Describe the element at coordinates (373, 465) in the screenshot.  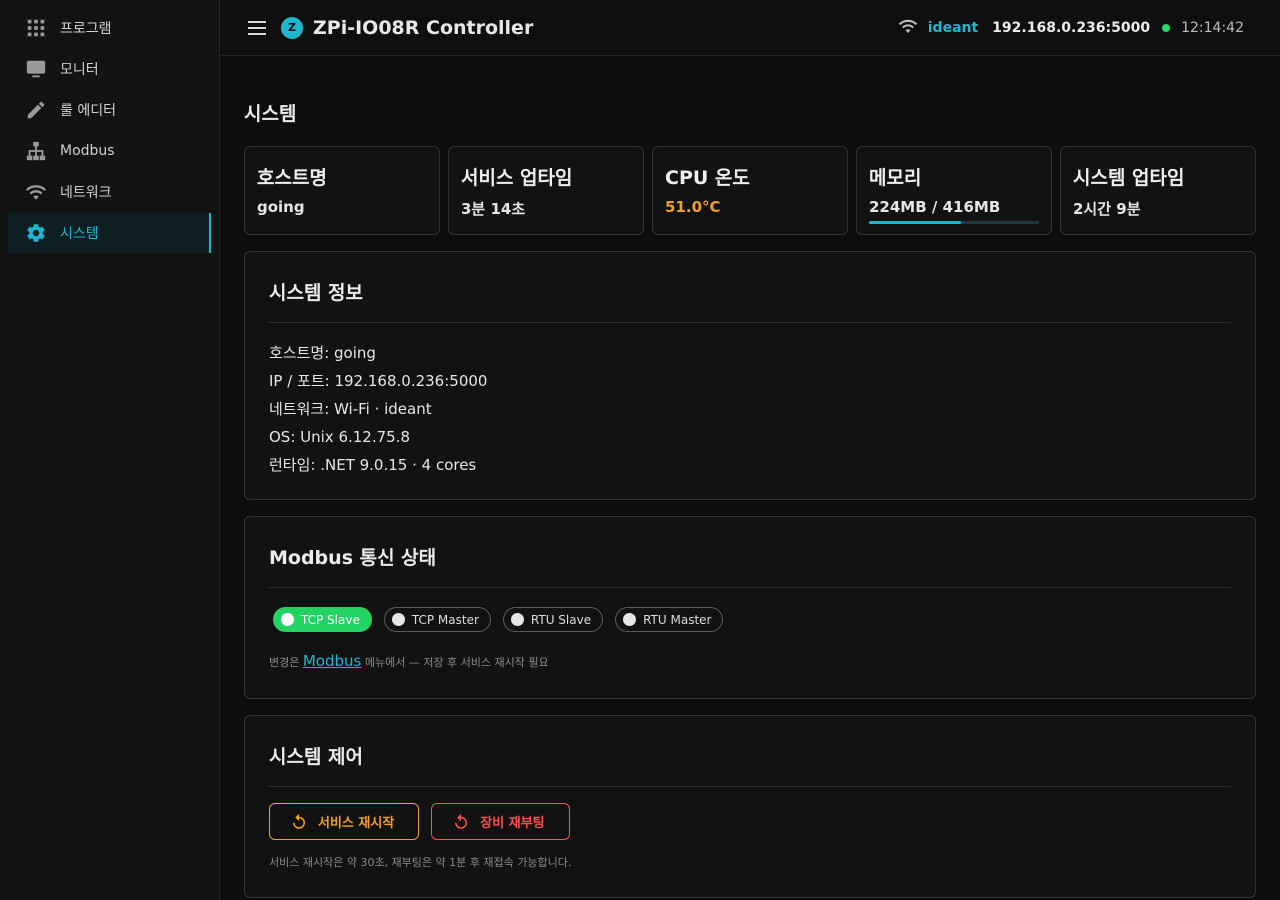
I see `info-line: 런타임: .NET 9.0.15 · 4 cores` at that location.